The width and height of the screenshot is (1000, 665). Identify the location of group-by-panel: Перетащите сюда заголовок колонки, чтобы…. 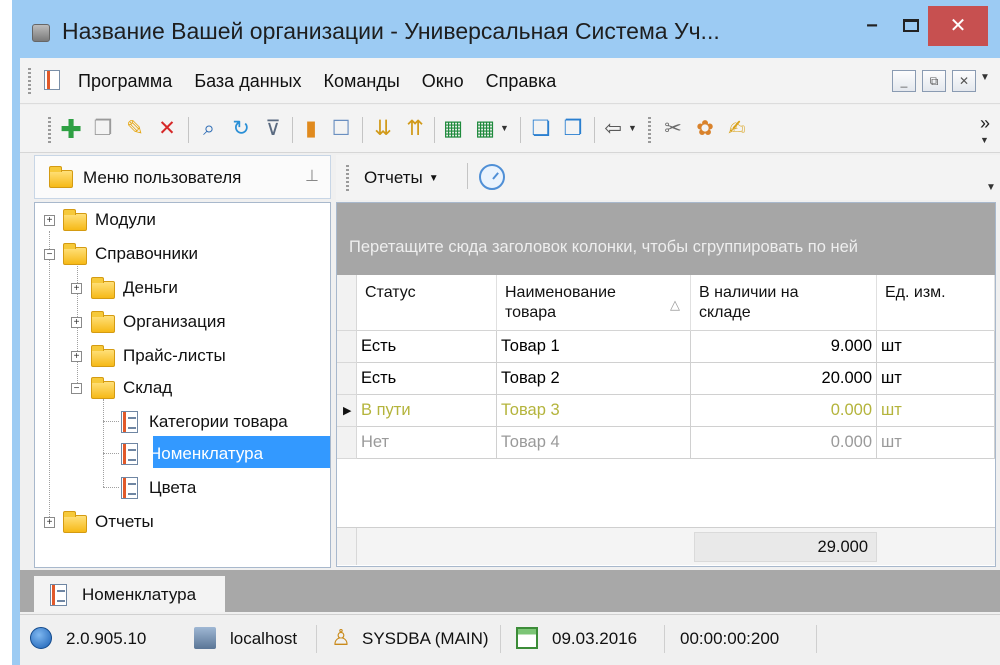
(666, 239).